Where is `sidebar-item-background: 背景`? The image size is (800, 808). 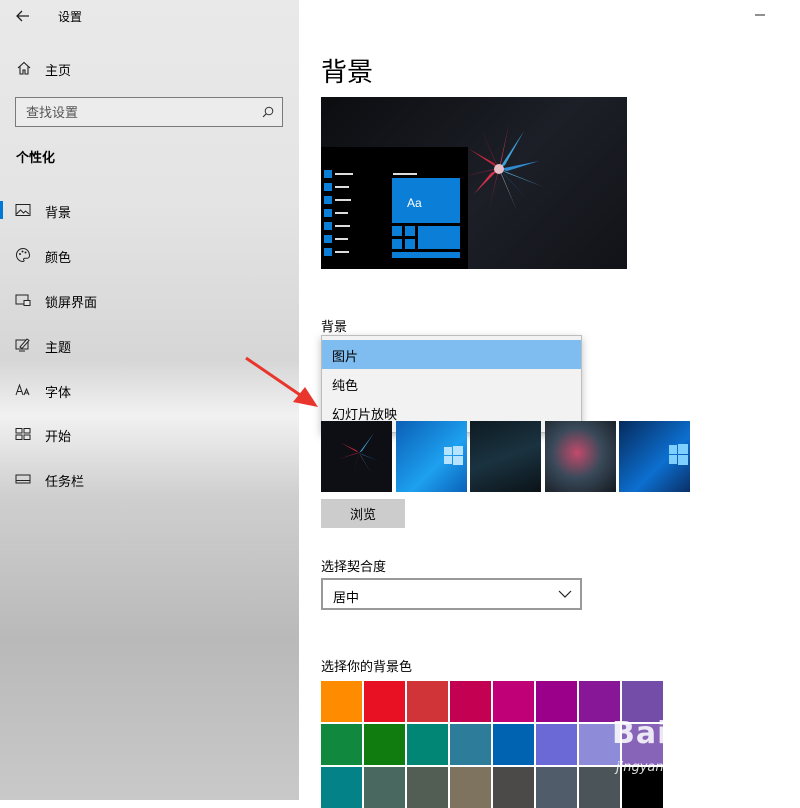
sidebar-item-background: 背景 is located at coordinates (149, 210).